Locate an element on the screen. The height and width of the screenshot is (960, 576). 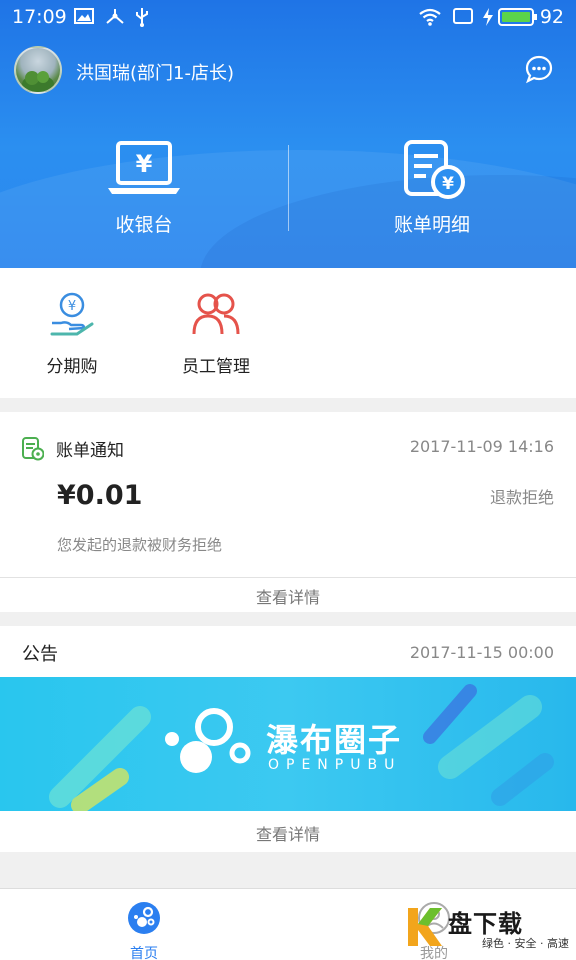
banner-subtitle: OPENPUBU is located at coordinates (335, 765).